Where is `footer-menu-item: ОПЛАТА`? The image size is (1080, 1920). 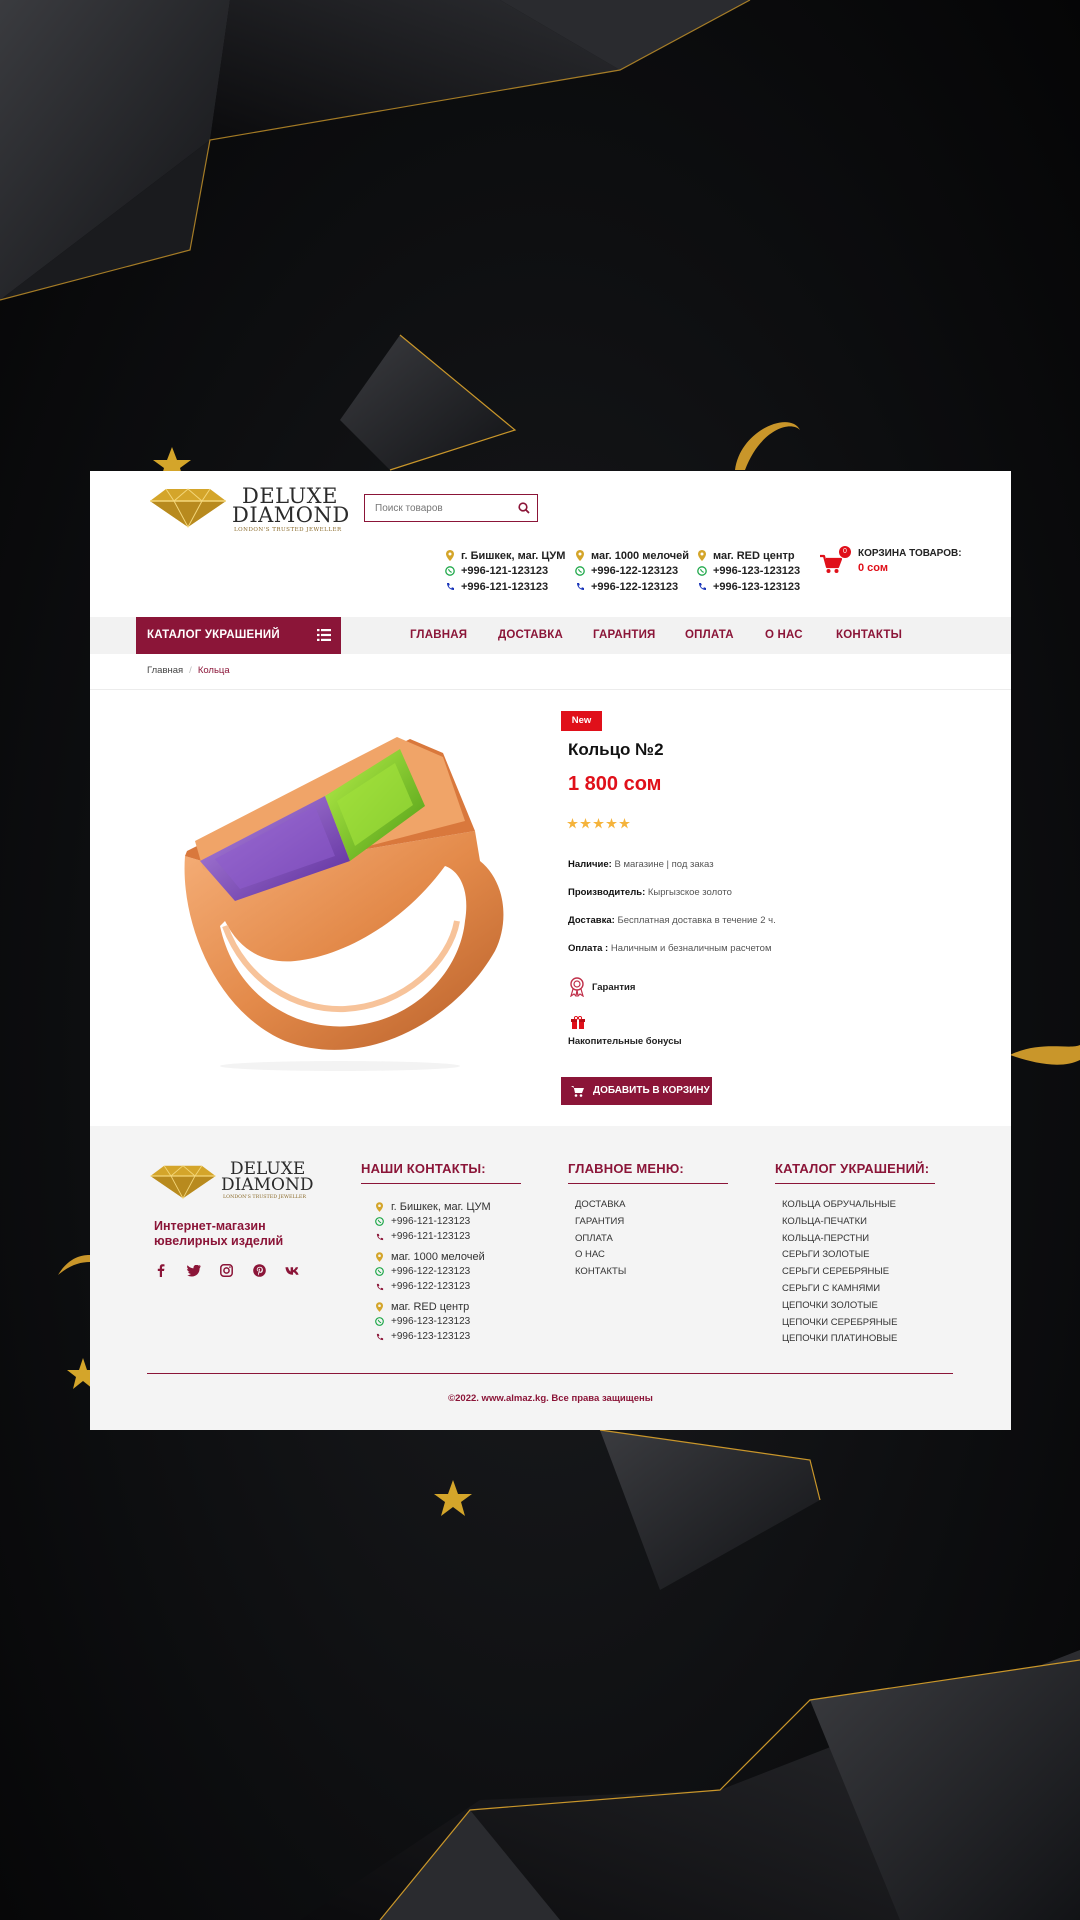
footer-menu-item: ОПЛАТА is located at coordinates (600, 1241).